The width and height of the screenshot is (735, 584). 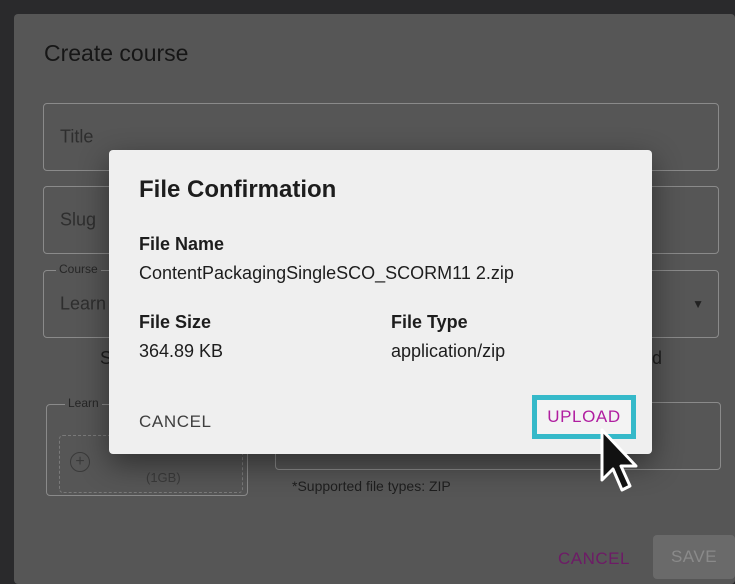 I want to click on dialog-cancel-button: CANCEL, so click(x=175, y=422).